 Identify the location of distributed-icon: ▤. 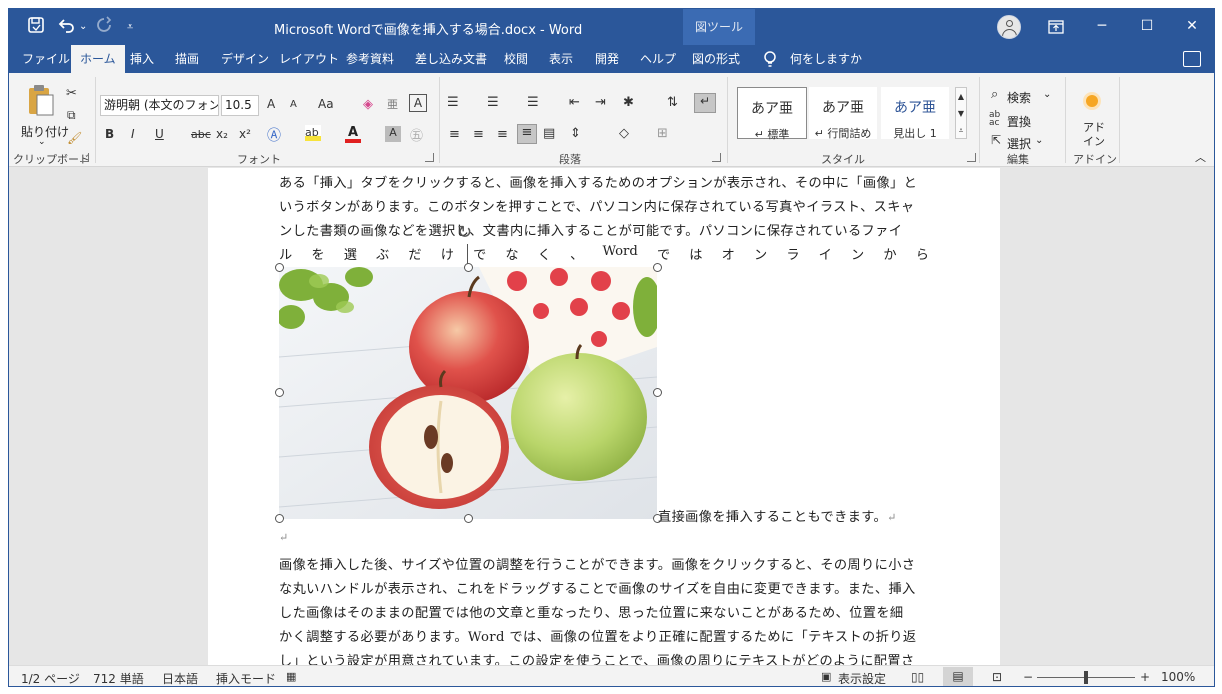
(549, 133).